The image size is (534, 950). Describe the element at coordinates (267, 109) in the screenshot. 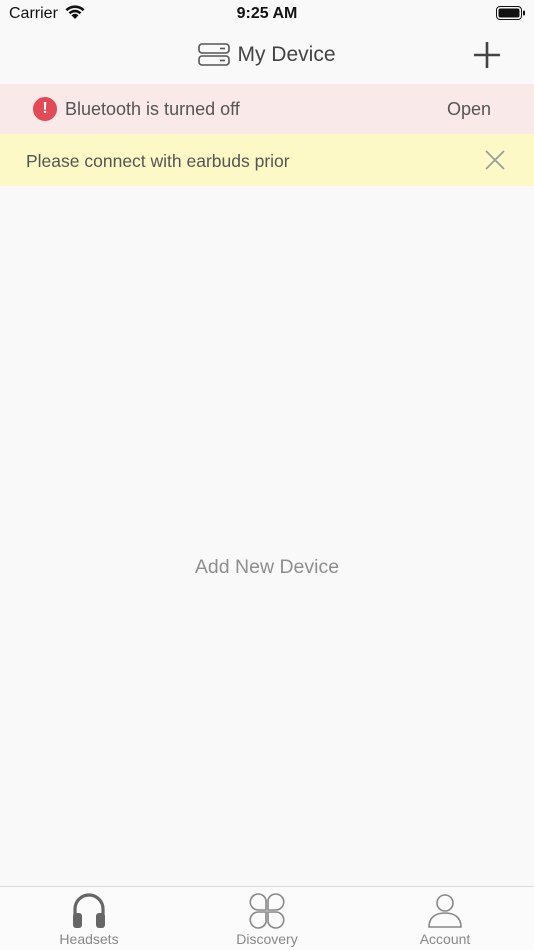

I see `bluetooth-off-banner: ! Bluetooth is turned off Open` at that location.